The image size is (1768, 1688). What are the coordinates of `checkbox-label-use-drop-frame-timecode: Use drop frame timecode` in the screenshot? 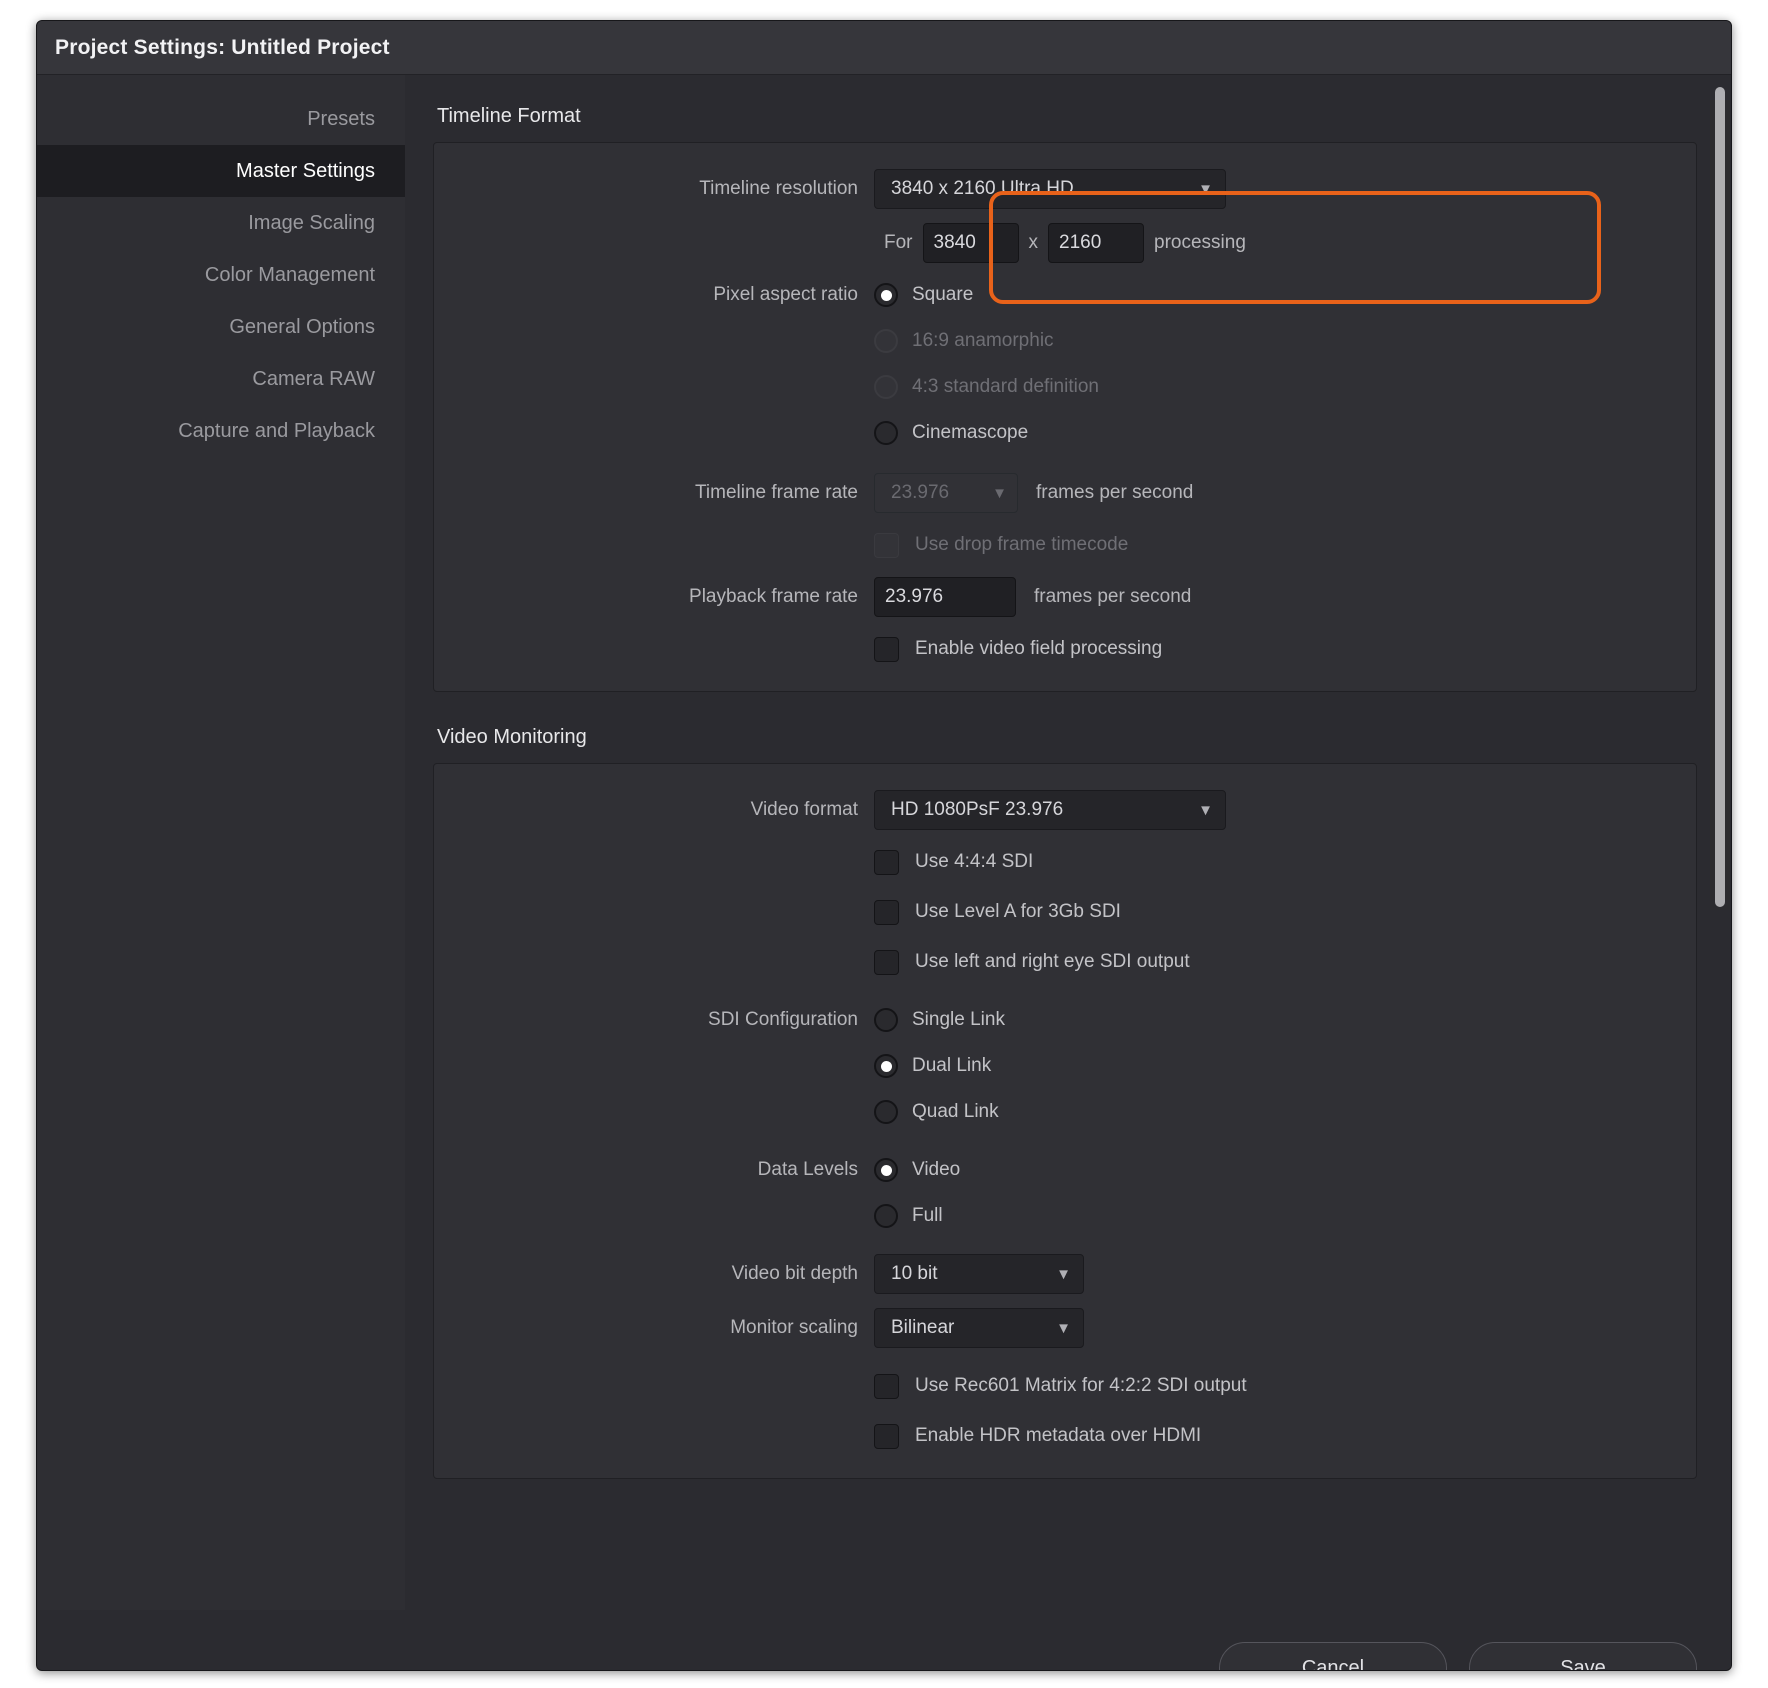 It's located at (1022, 544).